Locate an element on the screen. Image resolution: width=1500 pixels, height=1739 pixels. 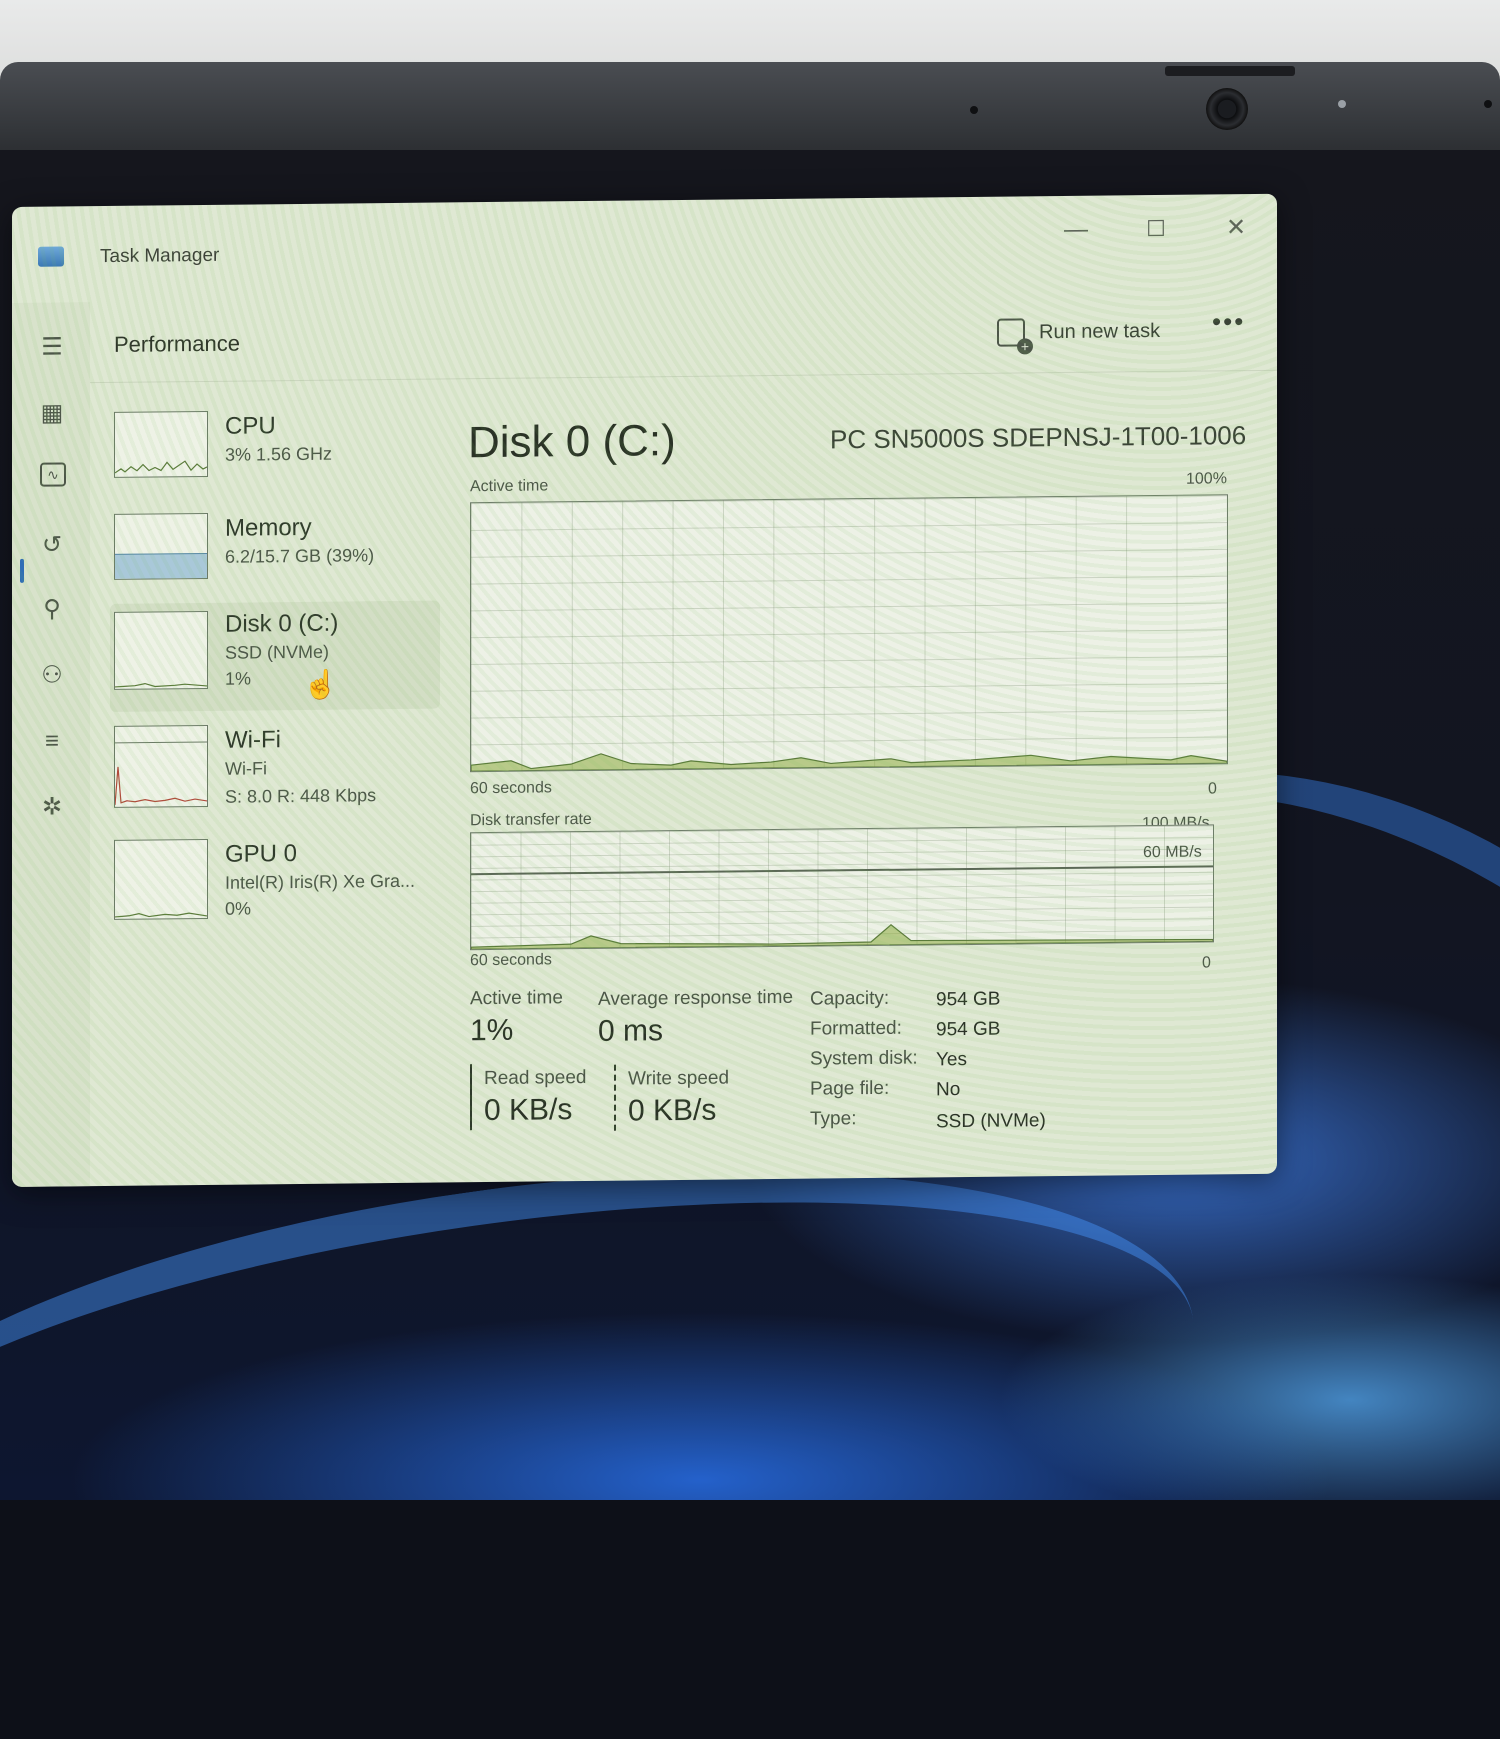
details-icon: ≡ is located at coordinates (52, 741).